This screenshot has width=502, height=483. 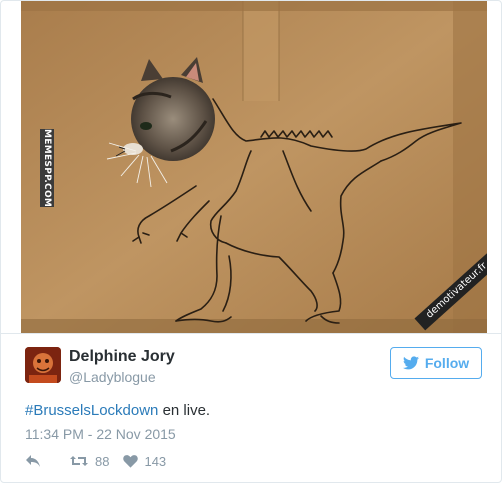 I want to click on tweet-text: #BrusselsLockdown en live., so click(x=117, y=410).